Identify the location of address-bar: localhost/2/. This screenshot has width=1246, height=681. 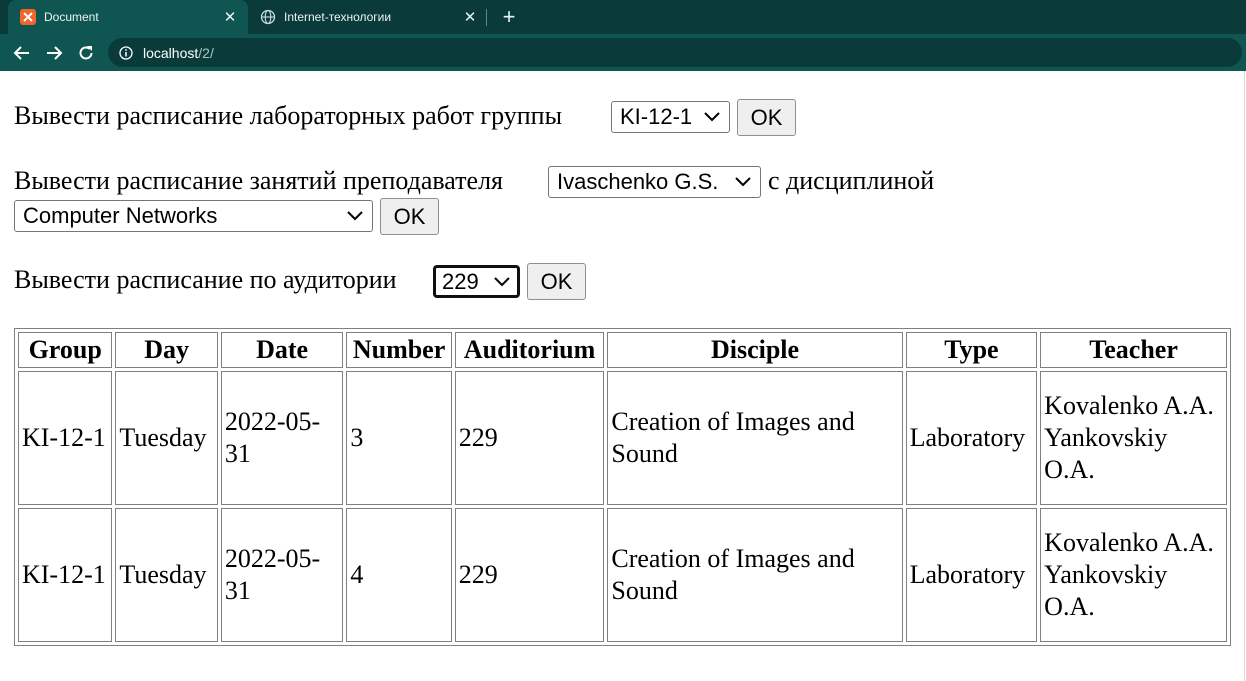
(675, 52).